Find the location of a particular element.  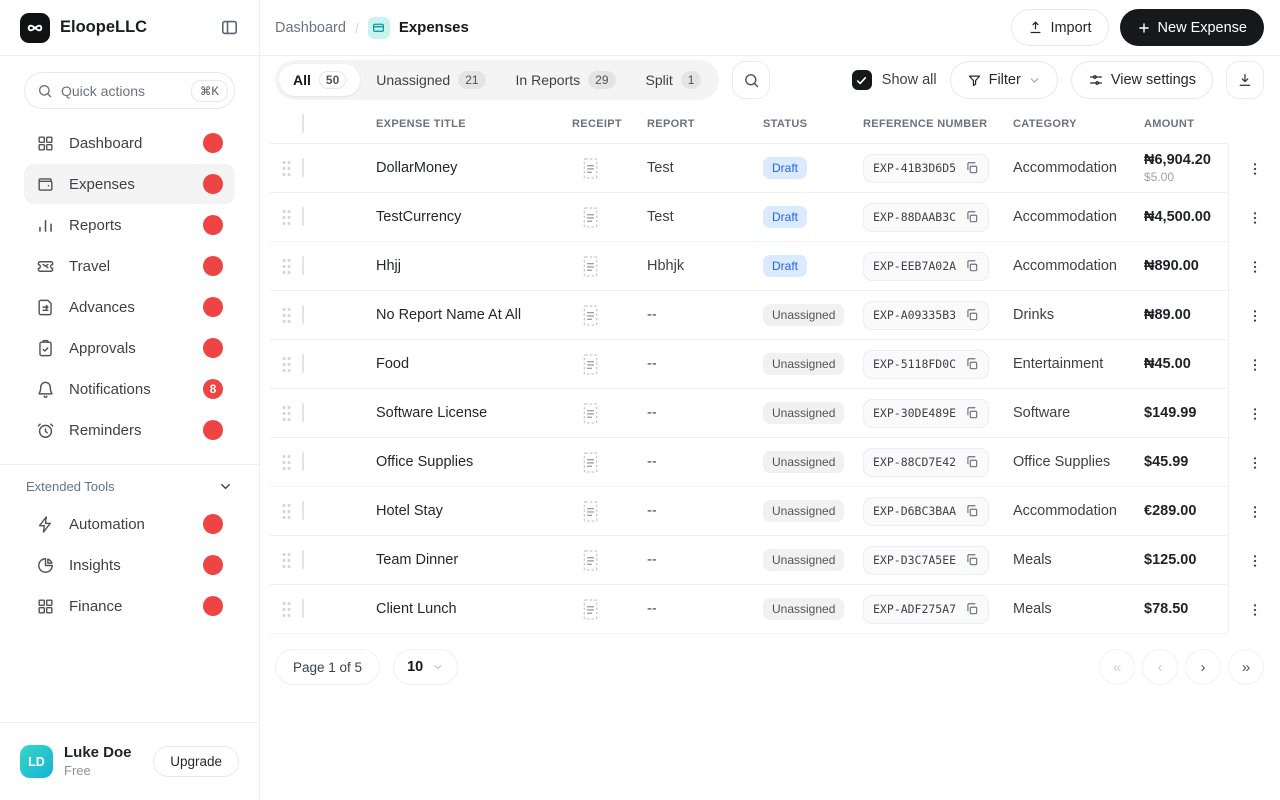

first-page-button: « is located at coordinates (1117, 667).